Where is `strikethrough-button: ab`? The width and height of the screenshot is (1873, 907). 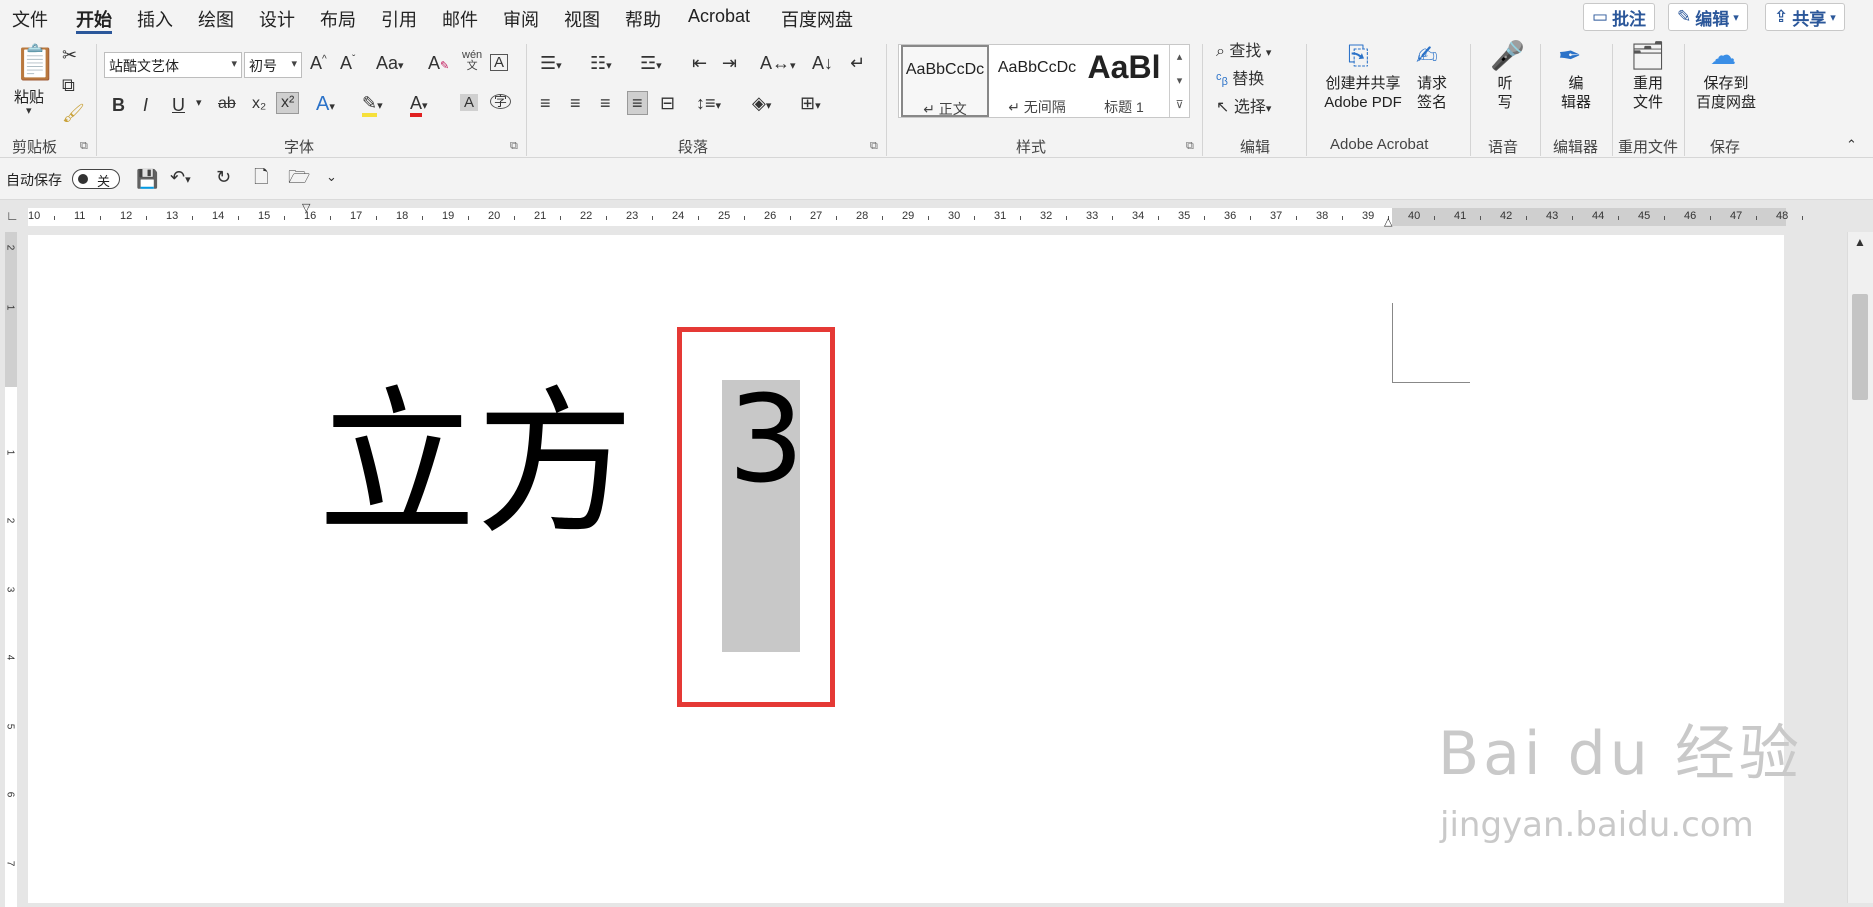 strikethrough-button: ab is located at coordinates (227, 104).